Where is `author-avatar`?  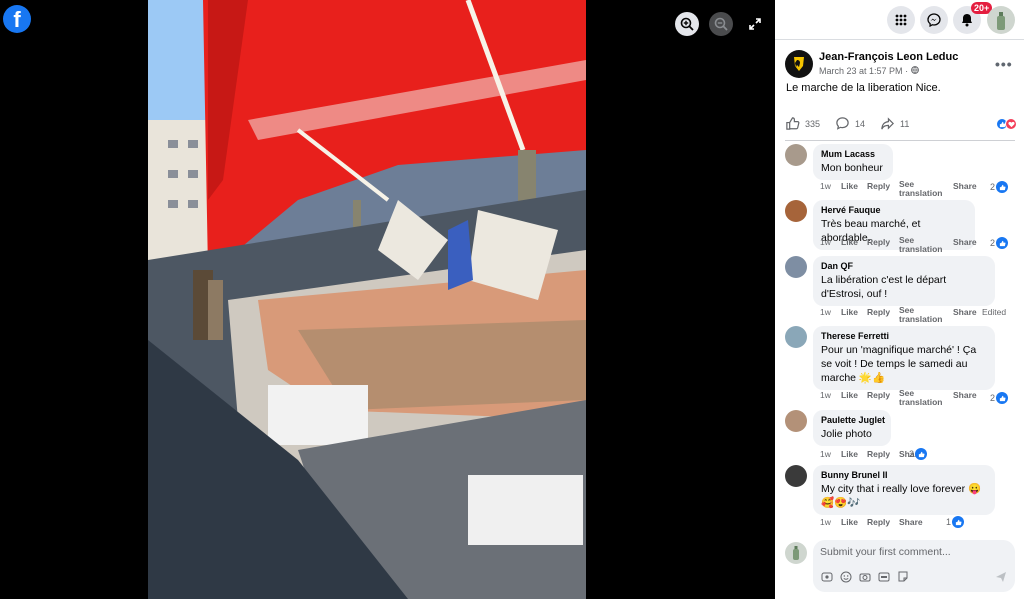
author-avatar is located at coordinates (799, 64).